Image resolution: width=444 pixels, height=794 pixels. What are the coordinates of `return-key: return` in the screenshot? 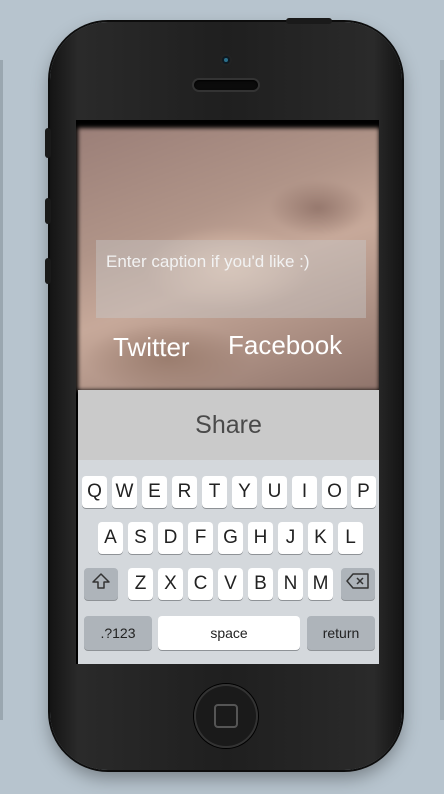 It's located at (341, 633).